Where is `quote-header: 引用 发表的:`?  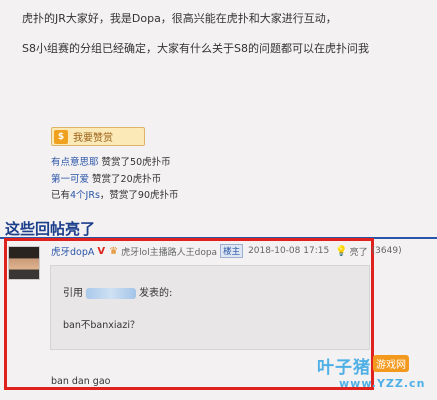
quote-header: 引用 发表的: is located at coordinates (117, 291).